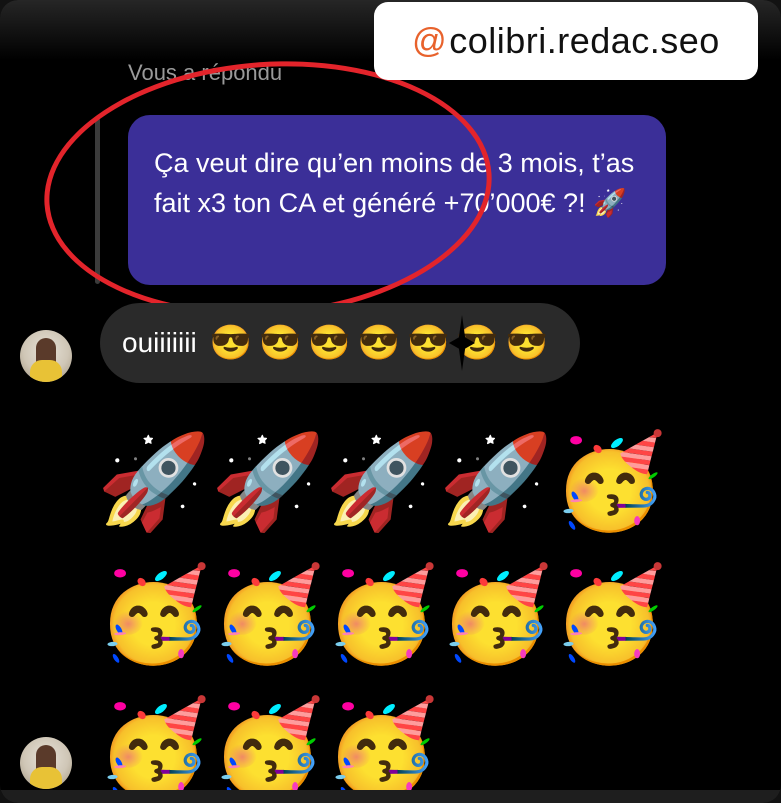 The image size is (781, 803). Describe the element at coordinates (159, 342) in the screenshot. I see `message-text: ouiiiiiii` at that location.